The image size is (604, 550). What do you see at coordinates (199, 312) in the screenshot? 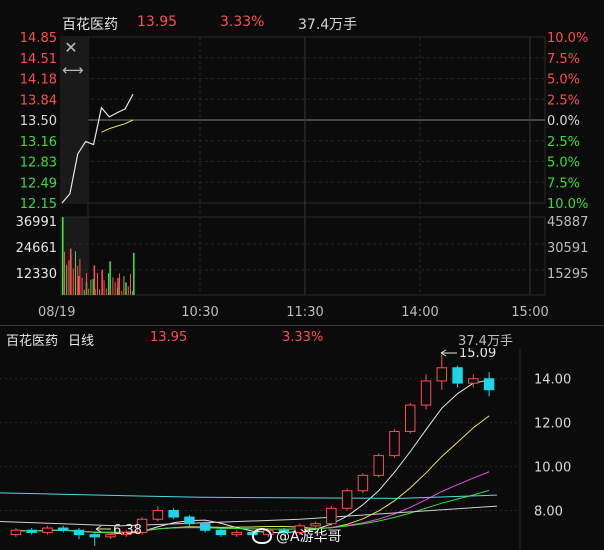
I see `time-tick-label: 10:30` at bounding box center [199, 312].